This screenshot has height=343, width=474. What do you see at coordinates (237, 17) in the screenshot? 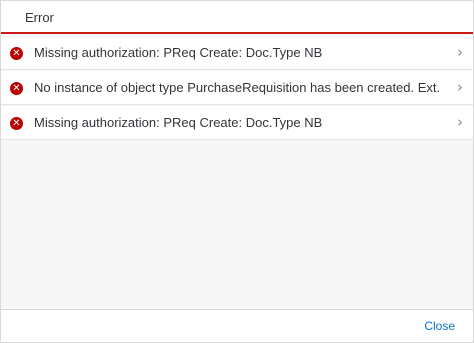
I see `dialog-header: Error` at bounding box center [237, 17].